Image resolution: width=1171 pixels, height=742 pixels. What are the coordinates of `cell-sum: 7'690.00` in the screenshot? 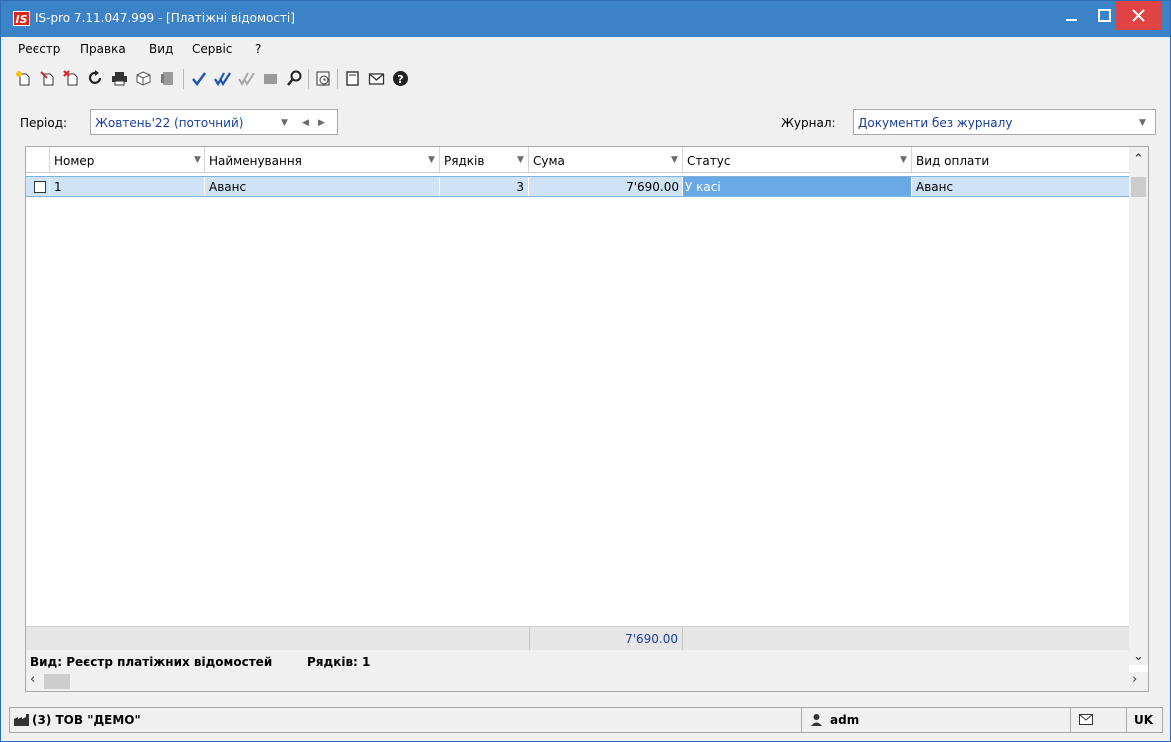 It's located at (606, 186).